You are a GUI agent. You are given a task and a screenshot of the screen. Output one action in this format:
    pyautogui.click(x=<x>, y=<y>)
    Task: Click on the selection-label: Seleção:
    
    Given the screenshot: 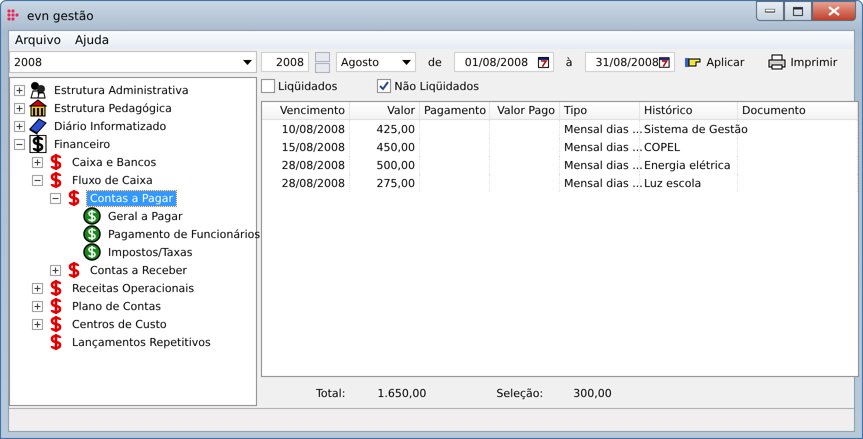 What is the action you would take?
    pyautogui.click(x=520, y=393)
    